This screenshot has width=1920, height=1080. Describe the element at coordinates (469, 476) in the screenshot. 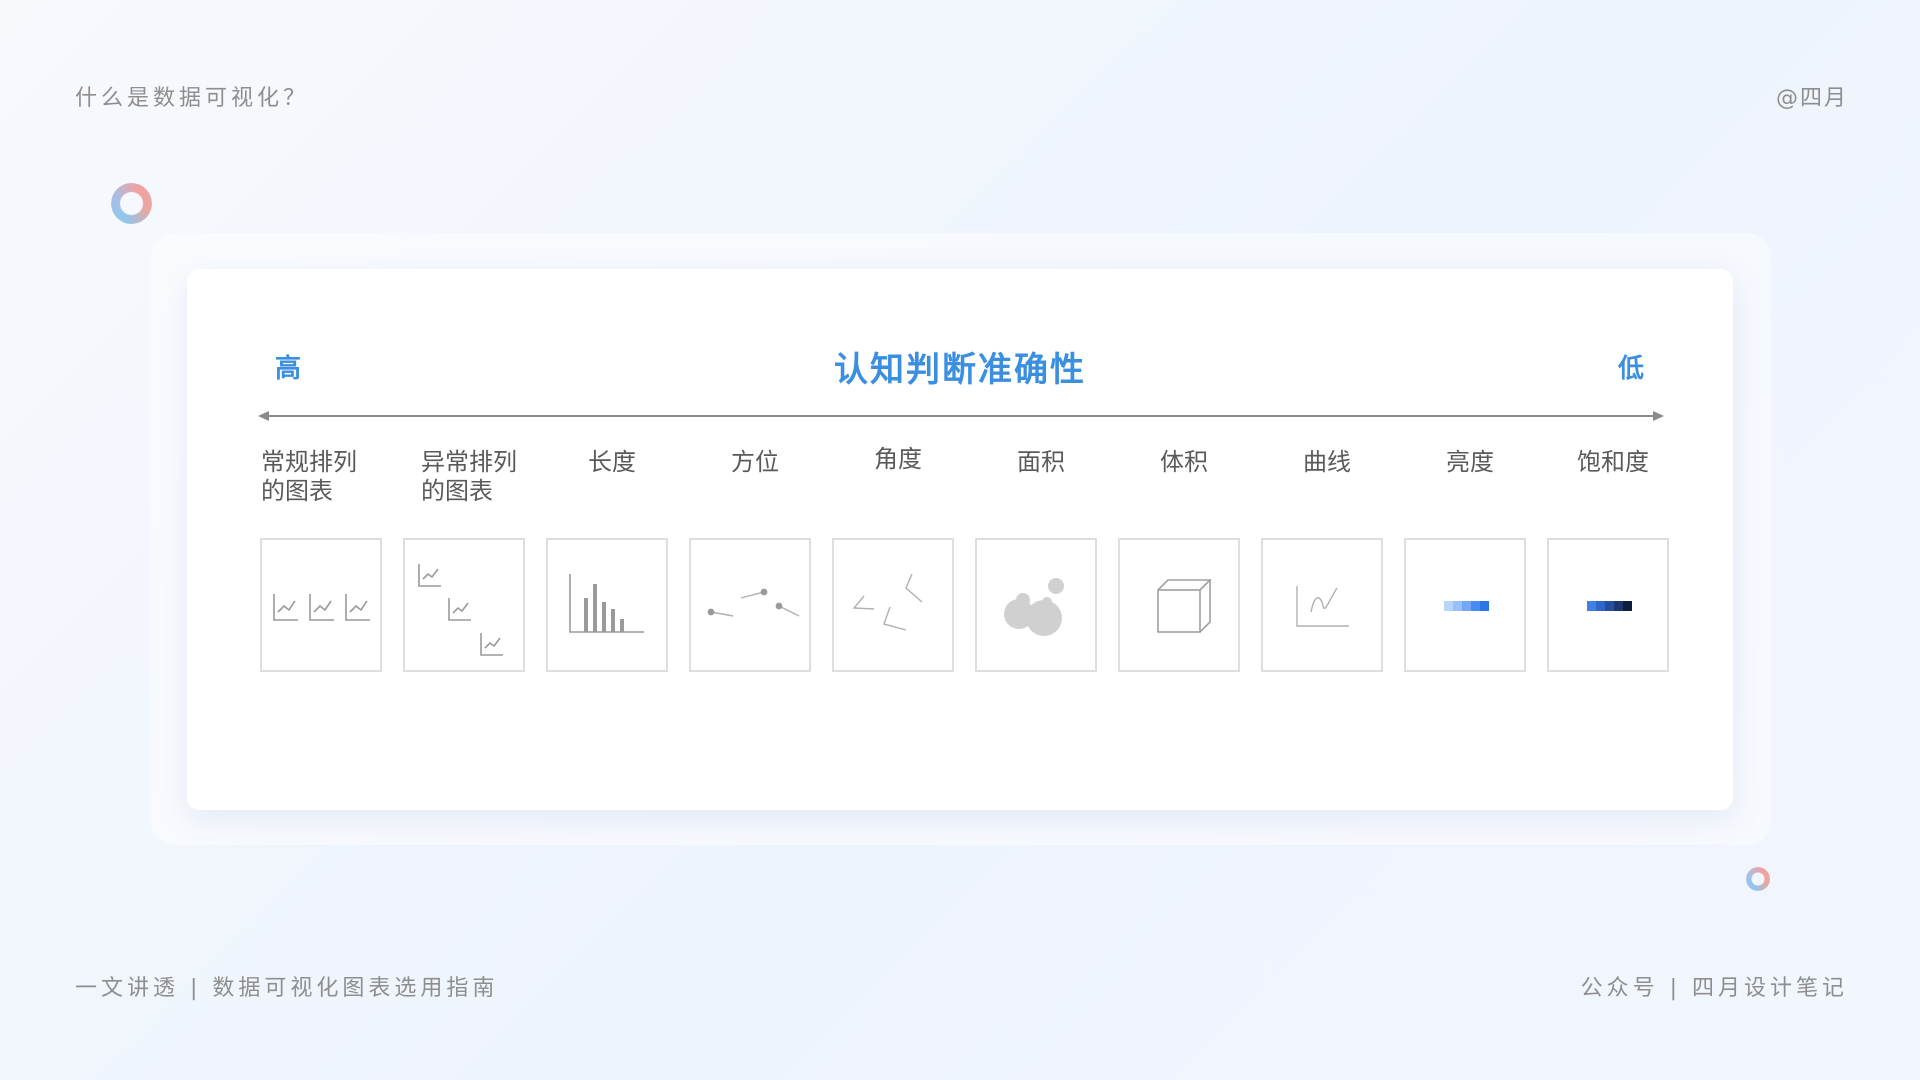

I see `item-label-irregular: 异常排列 的图表` at that location.